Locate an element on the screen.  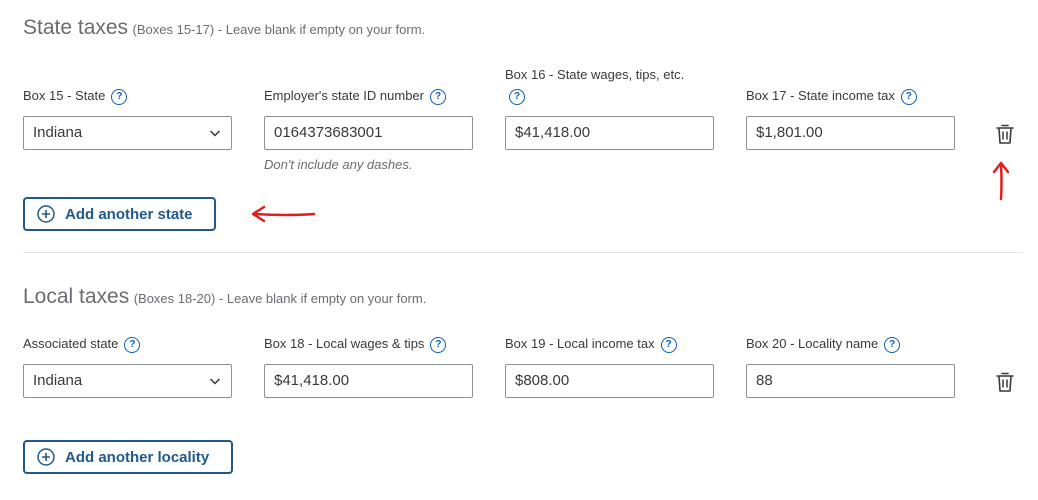
red-arrow-left-annotation-icon is located at coordinates (283, 214).